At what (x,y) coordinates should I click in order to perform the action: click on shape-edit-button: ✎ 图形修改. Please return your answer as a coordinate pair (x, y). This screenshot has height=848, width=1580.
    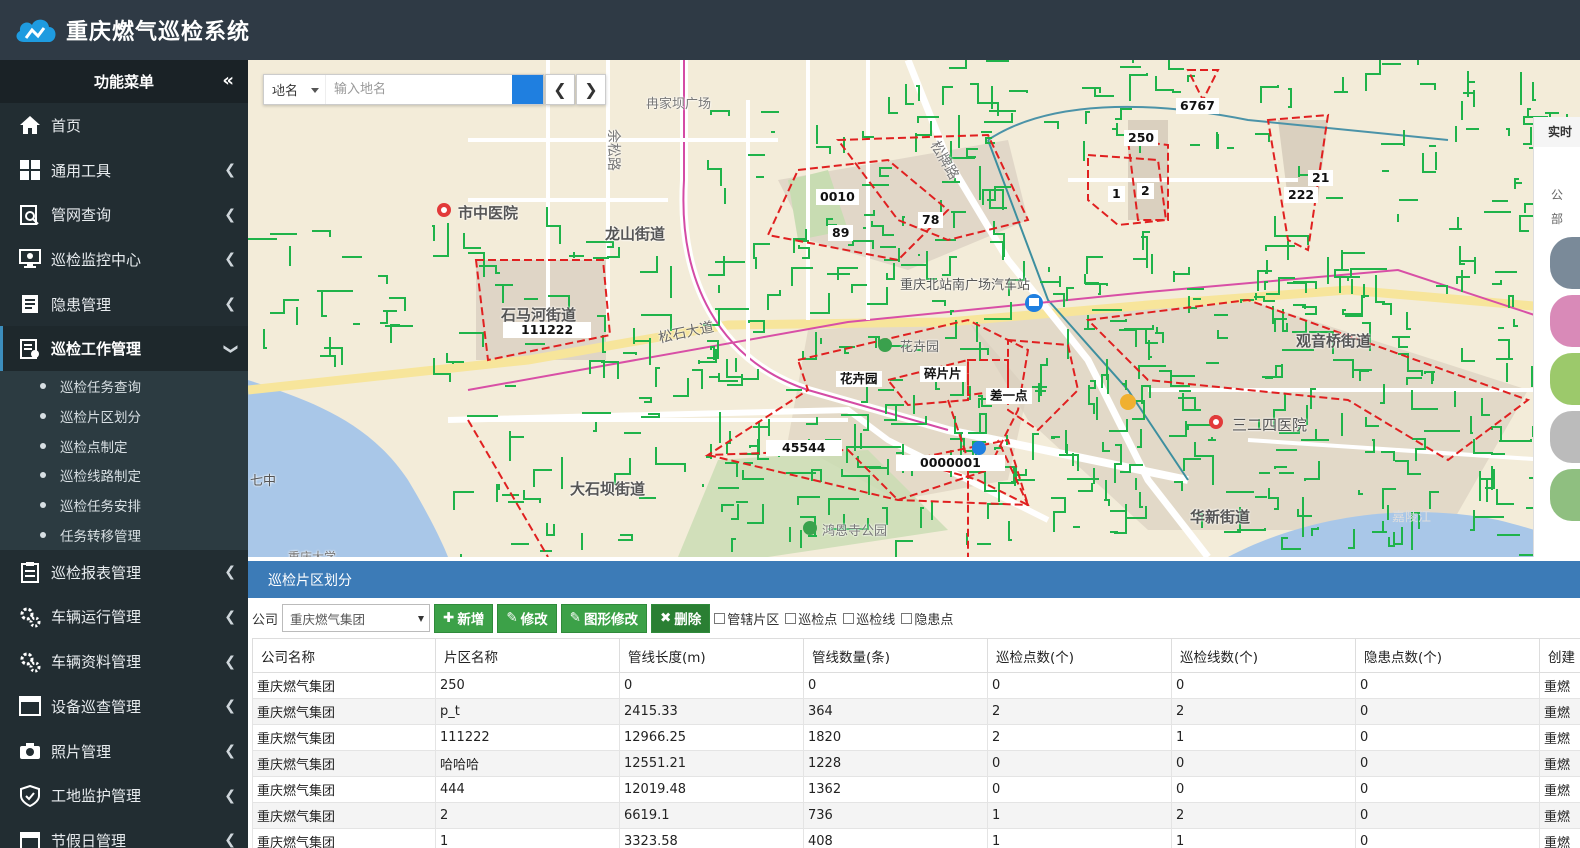
    Looking at the image, I should click on (603, 618).